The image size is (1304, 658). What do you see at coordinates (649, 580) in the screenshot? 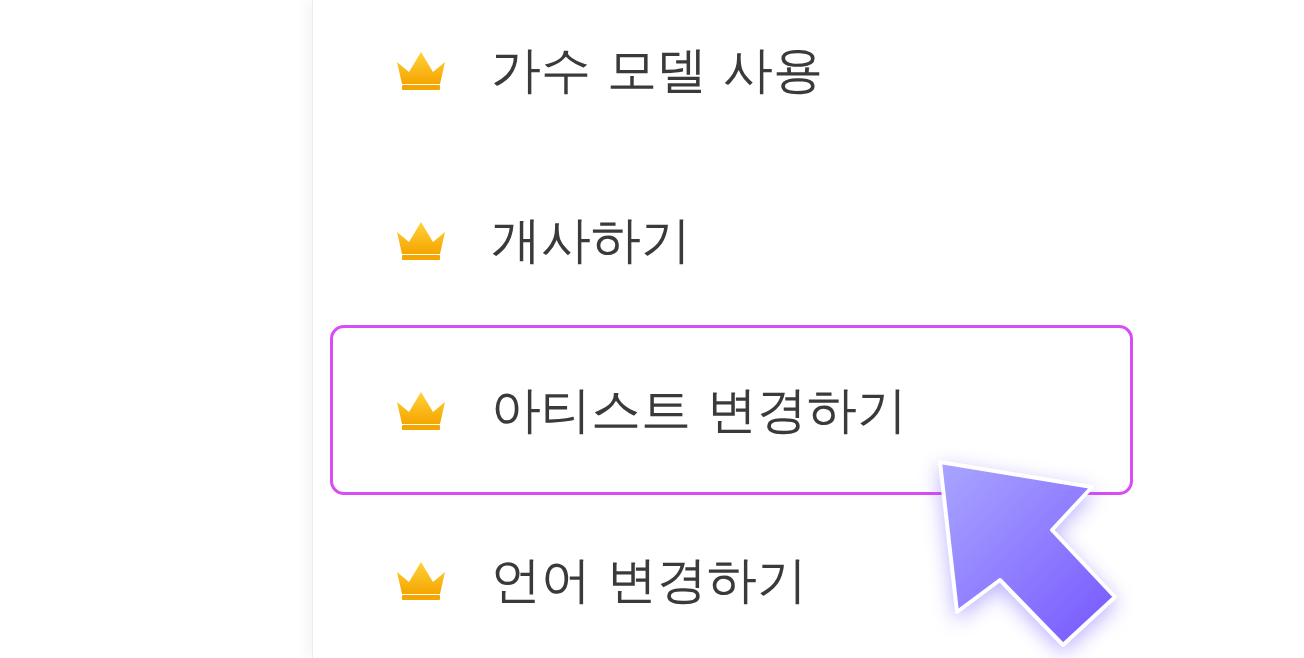
I see `menu-item-label: 언어 변경하기` at bounding box center [649, 580].